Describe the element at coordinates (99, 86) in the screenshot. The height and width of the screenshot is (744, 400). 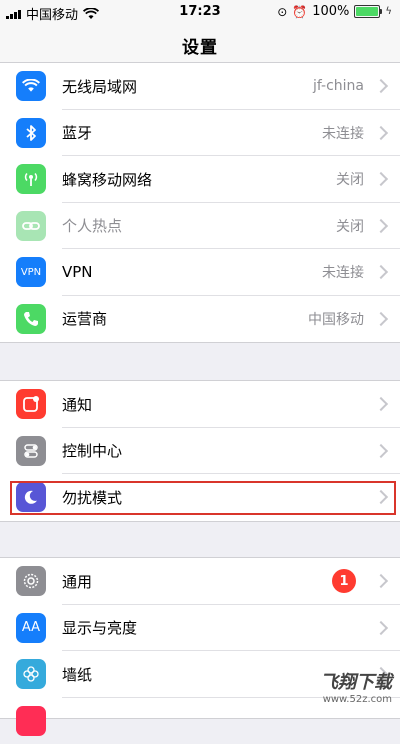
I see `row-label: 无线局域网` at that location.